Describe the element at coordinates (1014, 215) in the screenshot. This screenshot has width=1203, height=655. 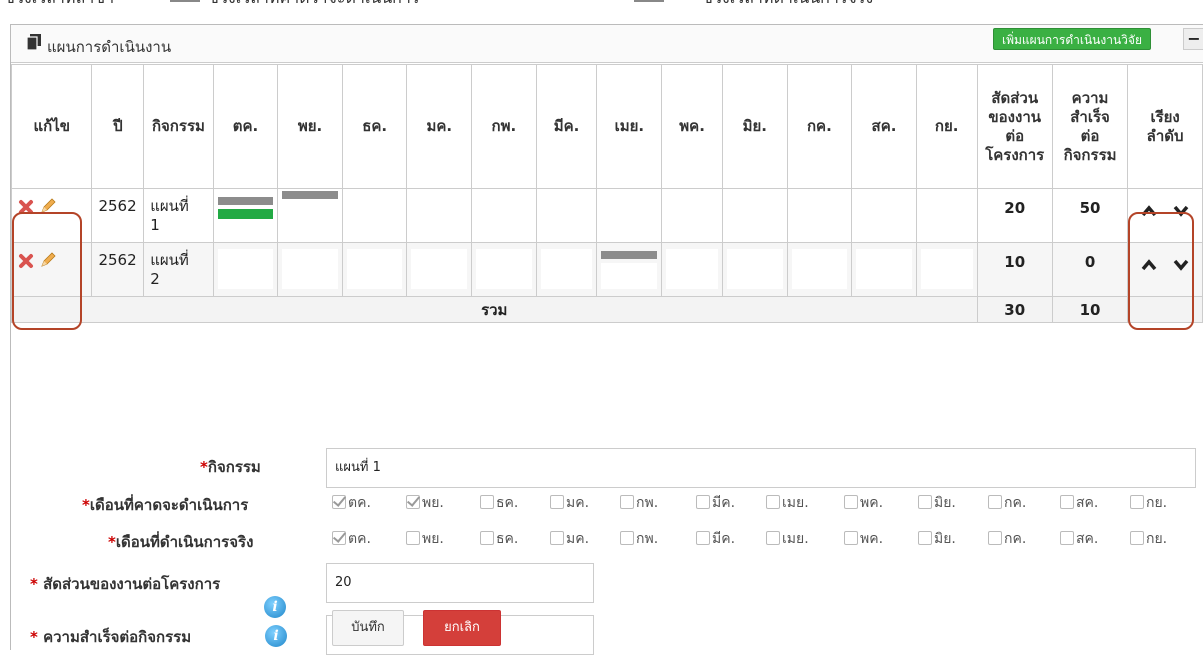
I see `row-share: 20` at that location.